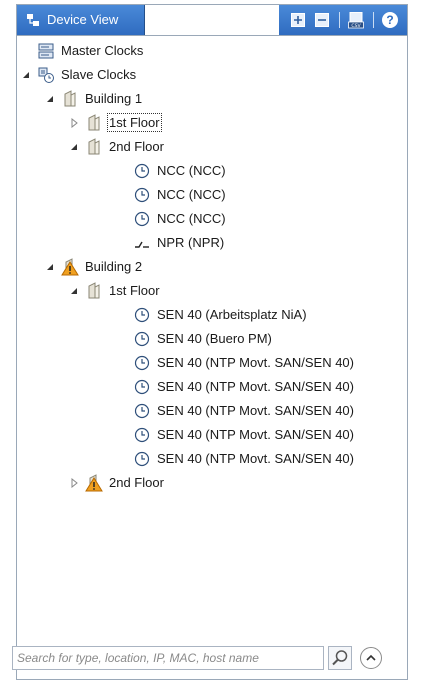 This screenshot has width=421, height=688. What do you see at coordinates (356, 26) in the screenshot?
I see `csv-label: CSV` at bounding box center [356, 26].